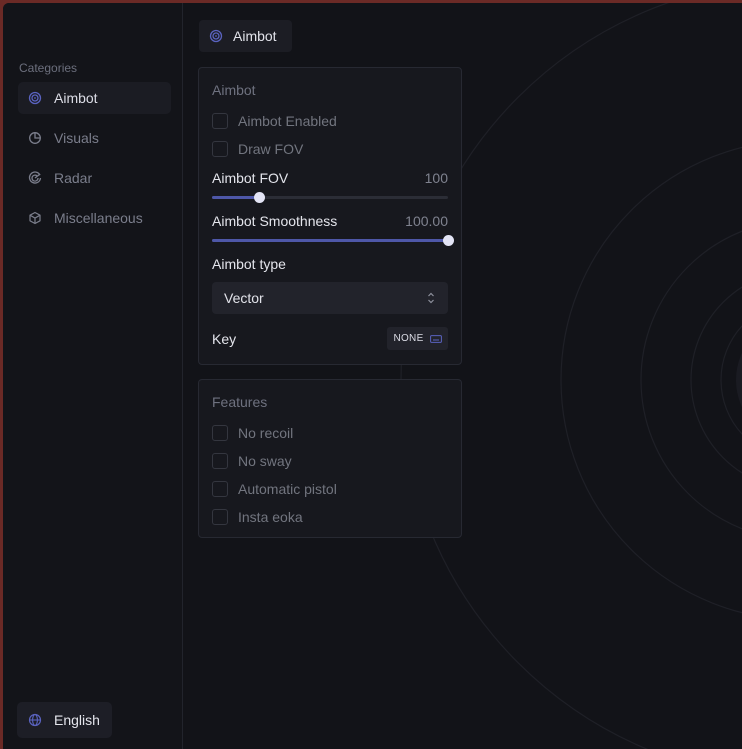 The height and width of the screenshot is (749, 742). Describe the element at coordinates (77, 720) in the screenshot. I see `language-label: English` at that location.